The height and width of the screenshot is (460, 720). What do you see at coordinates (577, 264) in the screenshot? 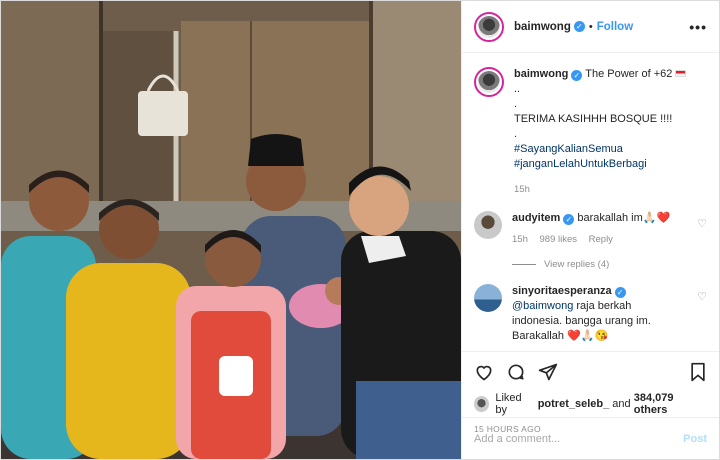
I see `view-replies-label: View replies (4)` at bounding box center [577, 264].